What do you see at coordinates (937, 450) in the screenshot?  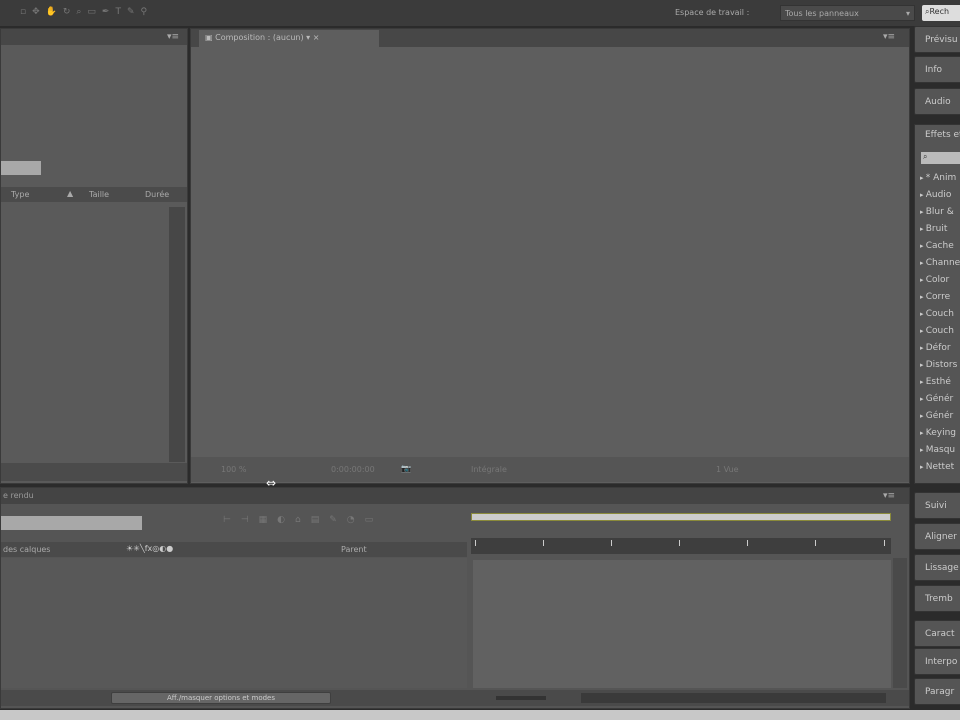 I see `effect-category: Masqu` at bounding box center [937, 450].